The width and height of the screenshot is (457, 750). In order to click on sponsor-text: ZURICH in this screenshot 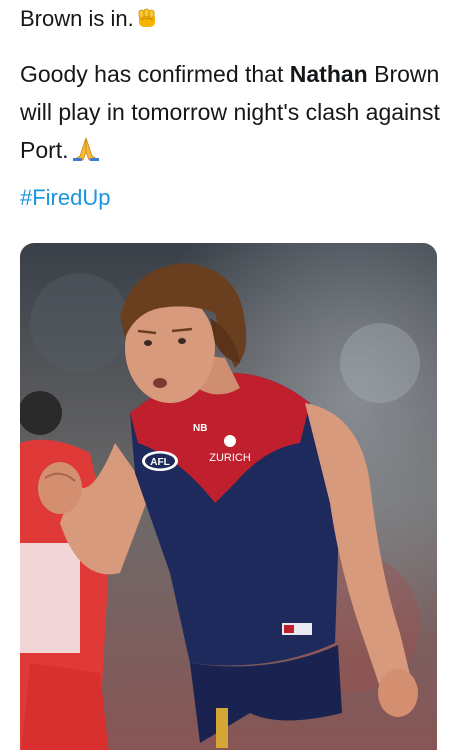, I will do `click(230, 458)`.